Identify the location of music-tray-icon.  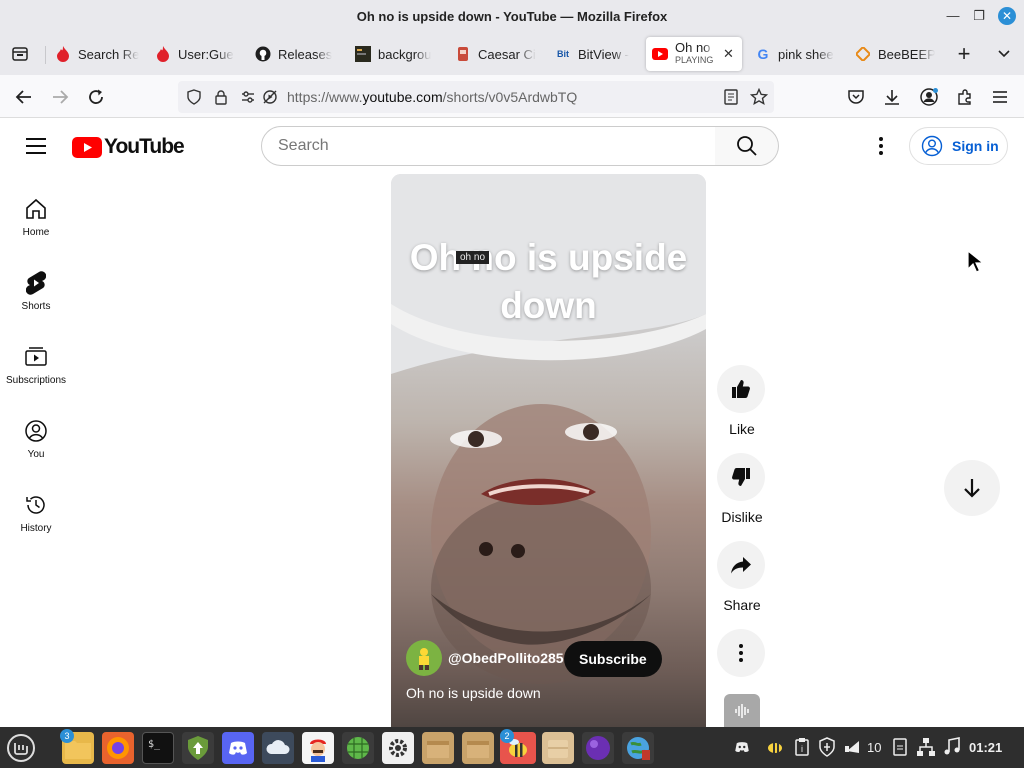
(952, 749).